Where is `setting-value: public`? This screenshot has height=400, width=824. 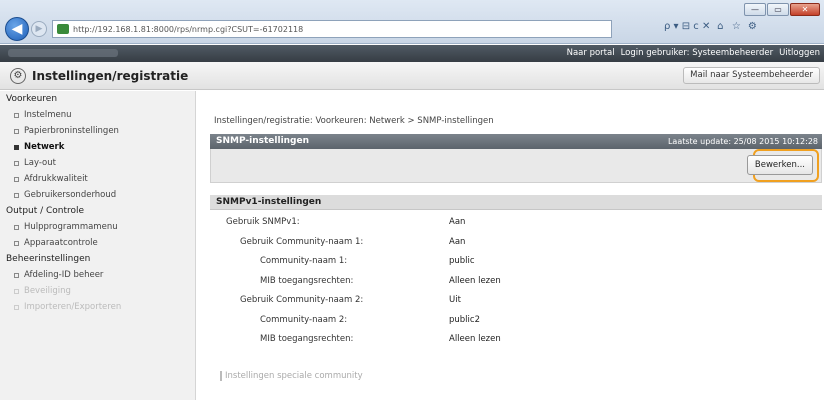 setting-value: public is located at coordinates (462, 261).